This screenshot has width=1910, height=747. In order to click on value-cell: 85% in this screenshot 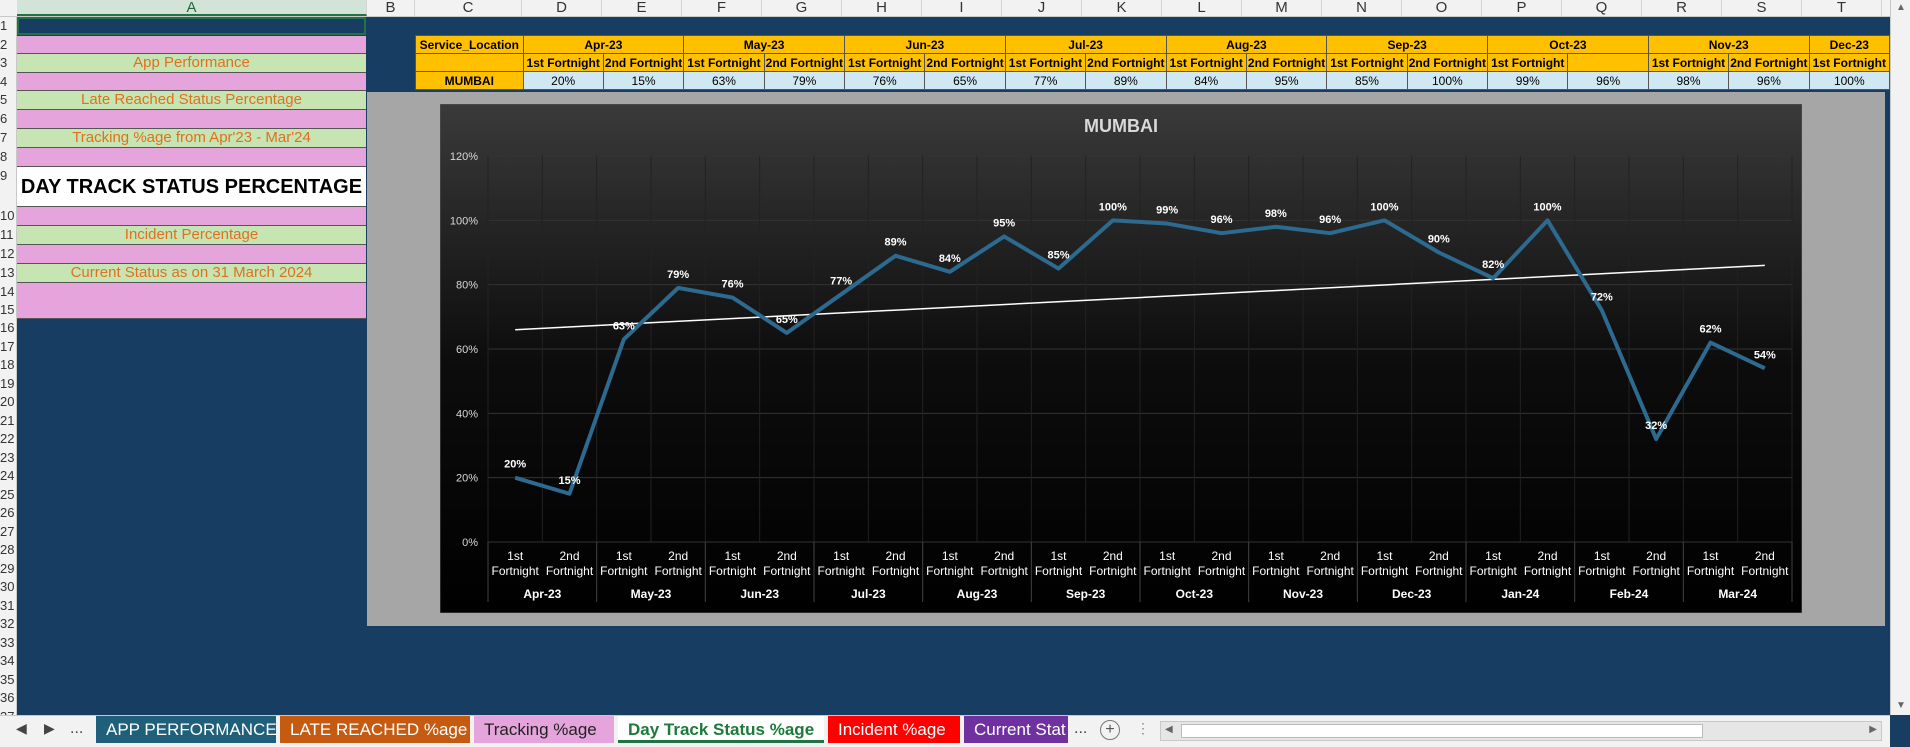, I will do `click(1367, 80)`.